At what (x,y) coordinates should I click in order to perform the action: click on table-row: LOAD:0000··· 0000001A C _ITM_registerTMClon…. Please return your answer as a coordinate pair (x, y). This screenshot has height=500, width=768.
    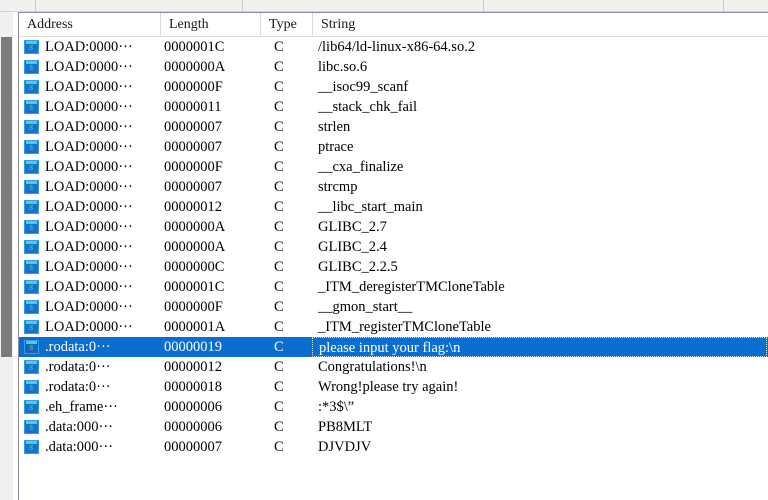
    Looking at the image, I should click on (393, 327).